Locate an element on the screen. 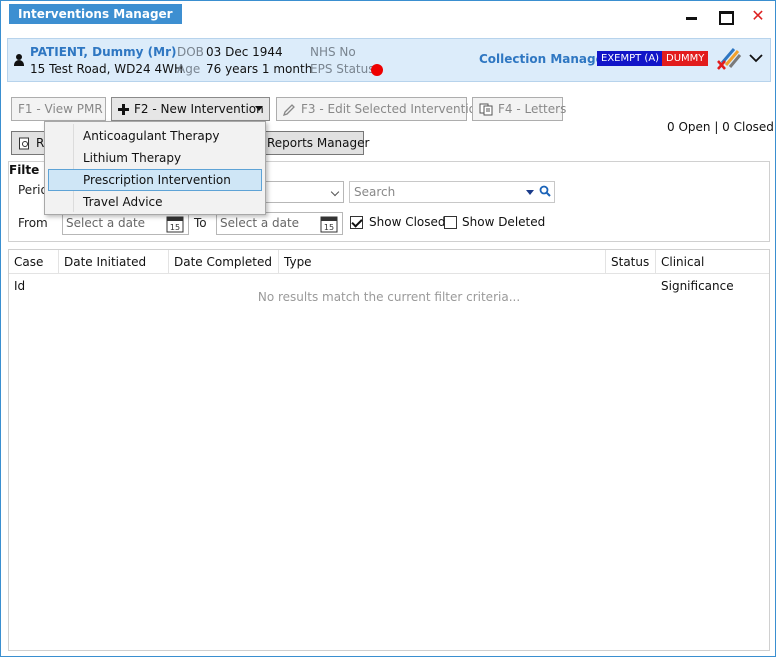 This screenshot has height=657, width=776. close-icon: ✕ is located at coordinates (758, 16).